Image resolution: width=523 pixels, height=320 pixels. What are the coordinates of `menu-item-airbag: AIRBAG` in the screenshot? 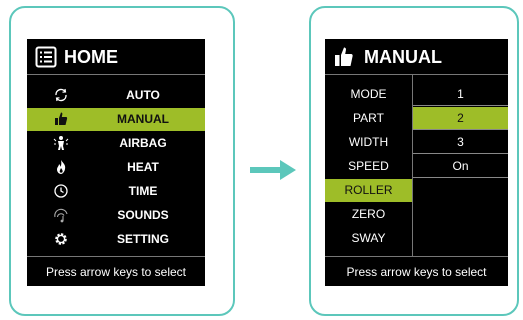 It's located at (116, 143).